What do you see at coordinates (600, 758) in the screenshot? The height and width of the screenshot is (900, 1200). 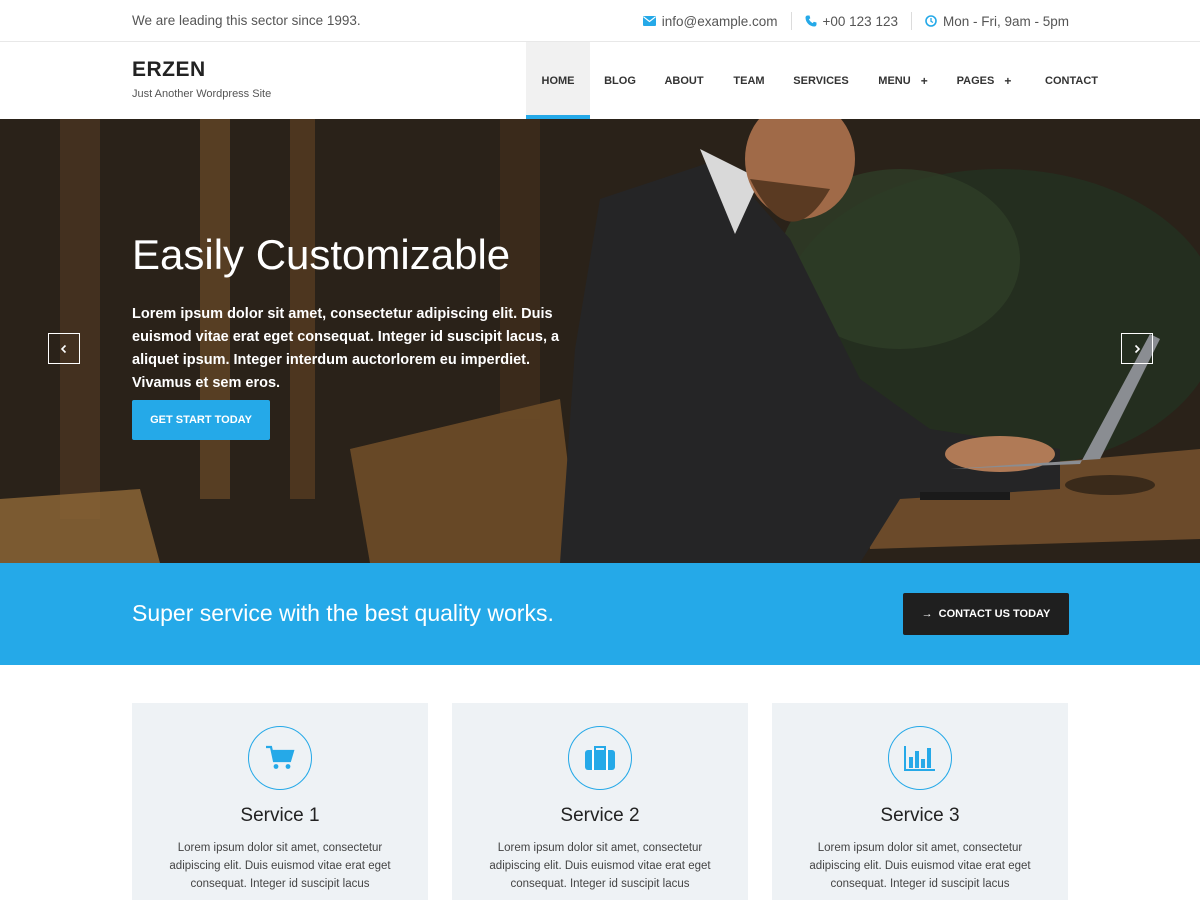 I see `briefcase-icon` at bounding box center [600, 758].